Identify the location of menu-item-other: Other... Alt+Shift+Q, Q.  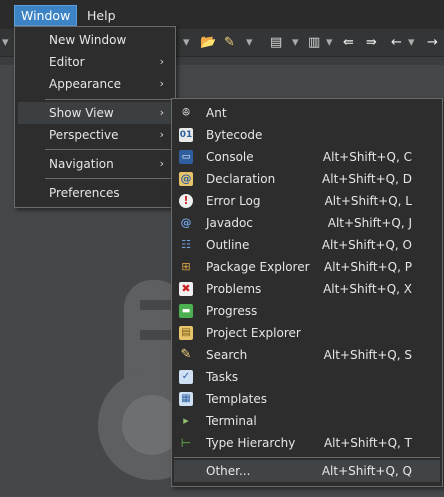
(307, 471).